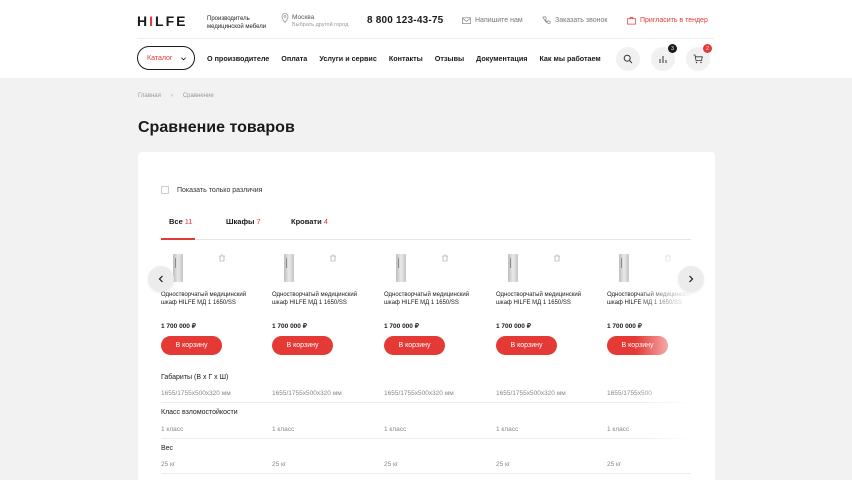 Image resolution: width=852 pixels, height=480 pixels. What do you see at coordinates (303, 17) in the screenshot?
I see `city-current: Москва` at bounding box center [303, 17].